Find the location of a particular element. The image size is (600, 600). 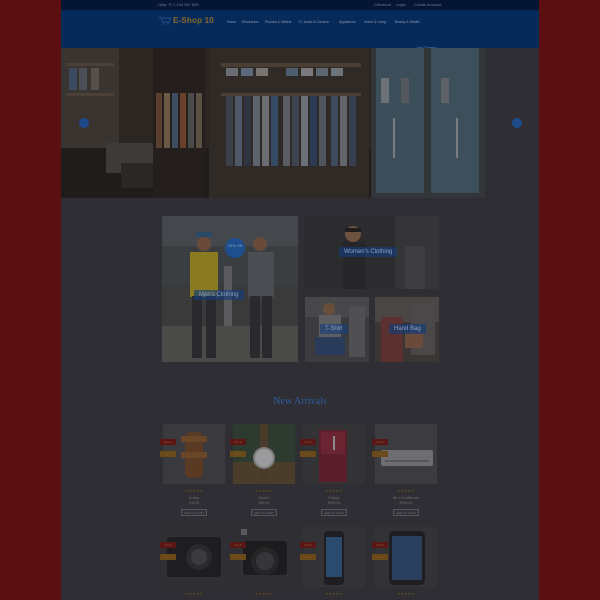

site-logo: E-Shop 10 is located at coordinates (186, 20).